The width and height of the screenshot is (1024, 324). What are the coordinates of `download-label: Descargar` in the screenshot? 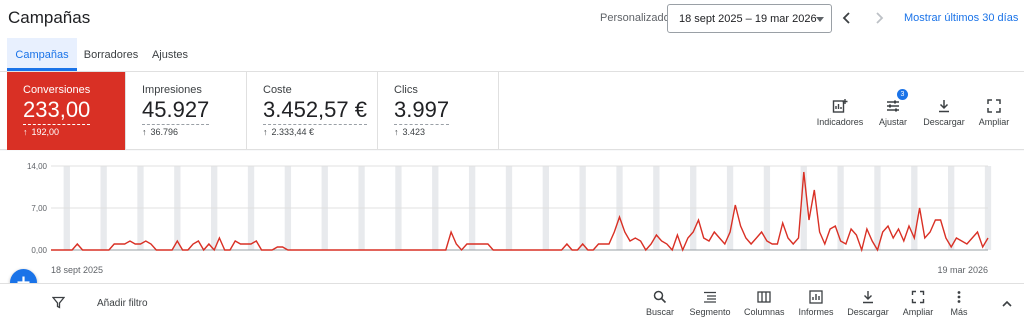 It's located at (944, 122).